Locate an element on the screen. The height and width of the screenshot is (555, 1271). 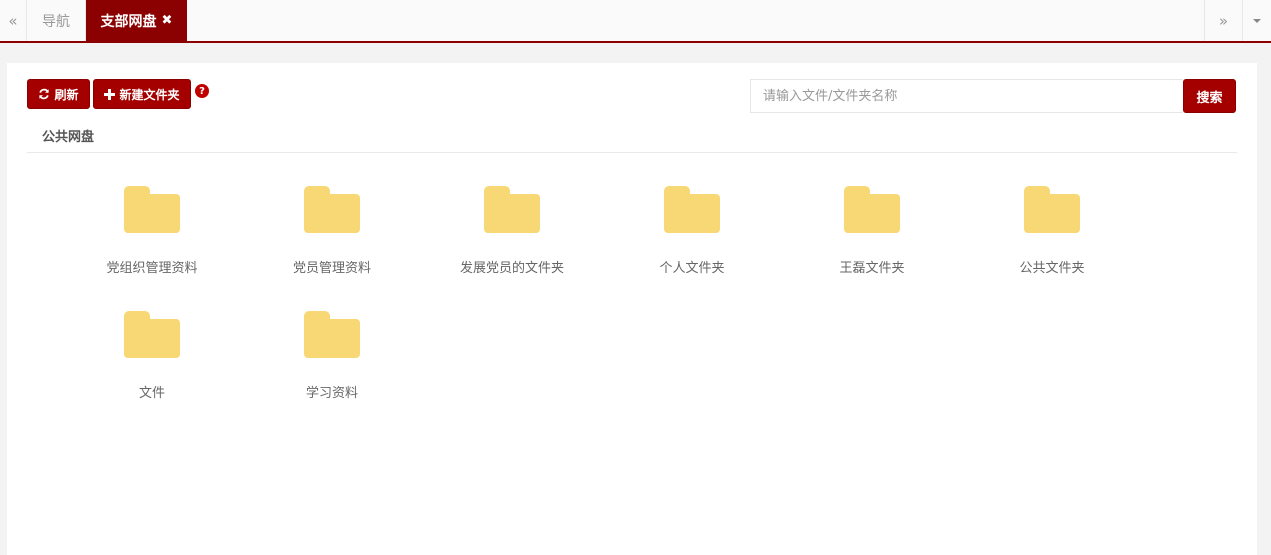
folder-name: 王磊文件夹 is located at coordinates (872, 268).